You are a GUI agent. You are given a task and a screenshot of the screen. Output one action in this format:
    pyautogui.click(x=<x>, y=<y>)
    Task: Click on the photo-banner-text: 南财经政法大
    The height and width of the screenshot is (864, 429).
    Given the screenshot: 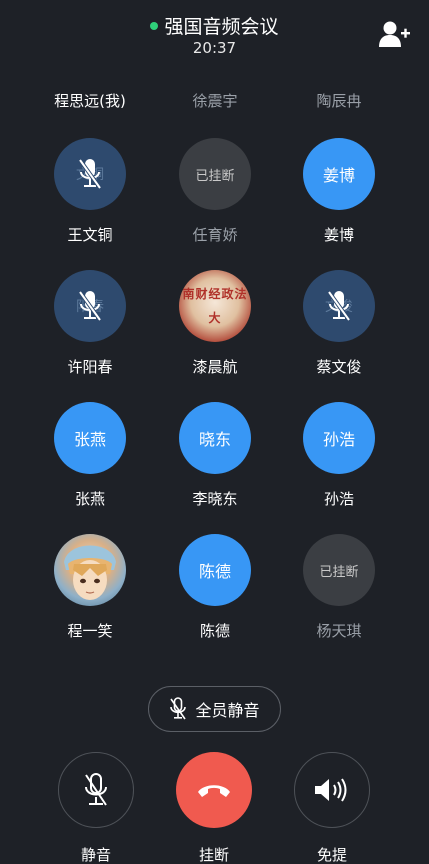 What is the action you would take?
    pyautogui.click(x=215, y=306)
    